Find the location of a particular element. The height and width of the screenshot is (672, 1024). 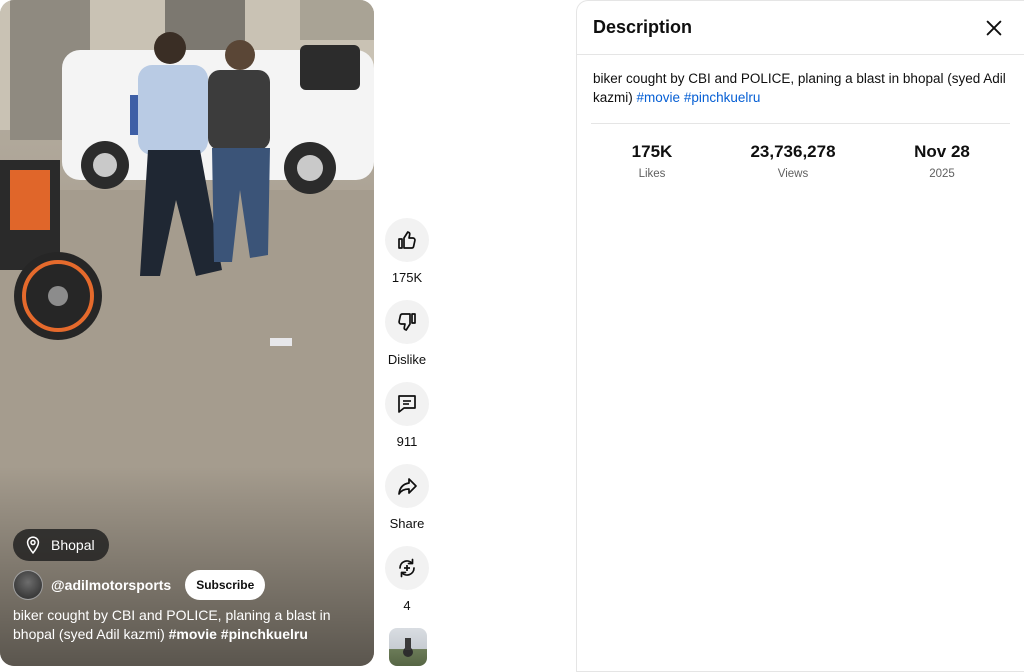

close-icon is located at coordinates (994, 27).